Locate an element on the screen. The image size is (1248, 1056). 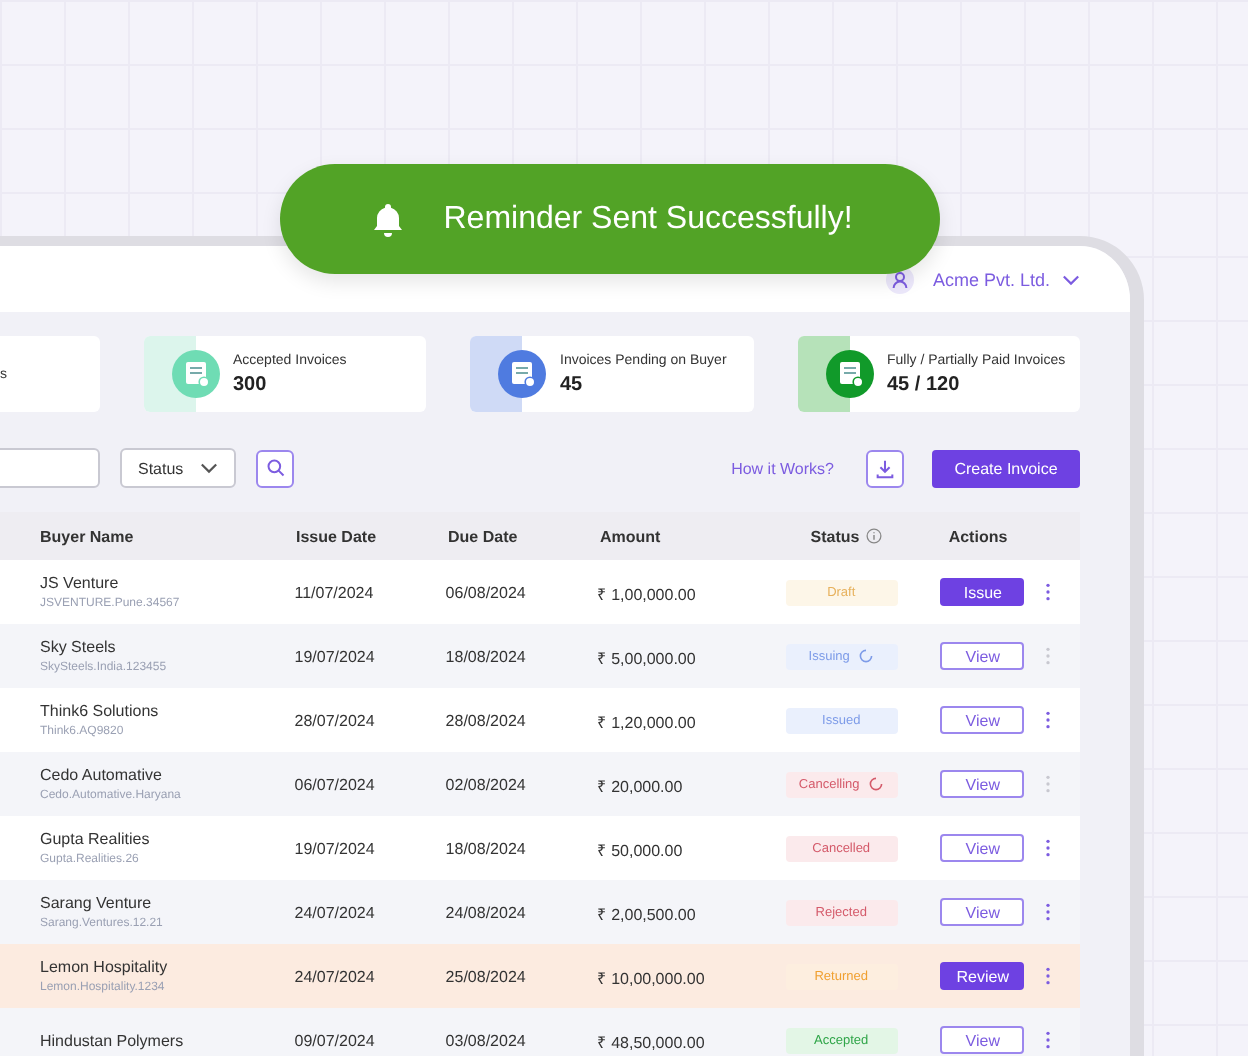
column-header: Issue Date is located at coordinates (337, 536).